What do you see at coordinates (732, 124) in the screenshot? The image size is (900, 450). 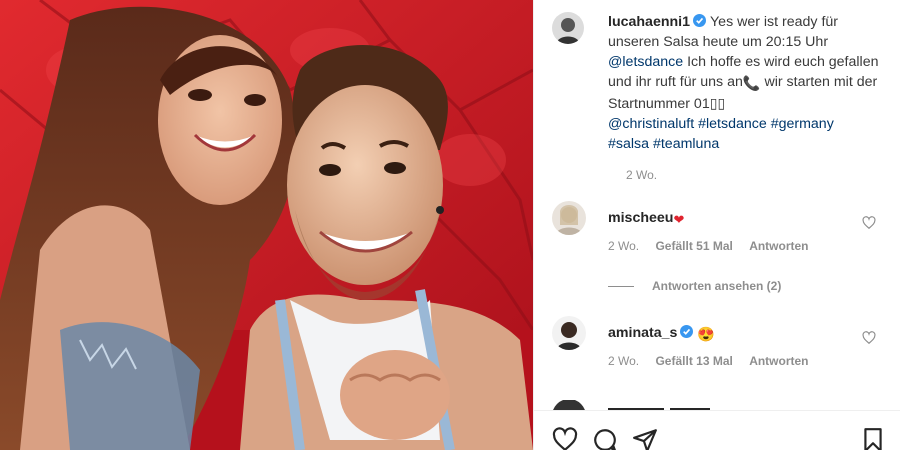 I see `hashtag: #letsdance` at bounding box center [732, 124].